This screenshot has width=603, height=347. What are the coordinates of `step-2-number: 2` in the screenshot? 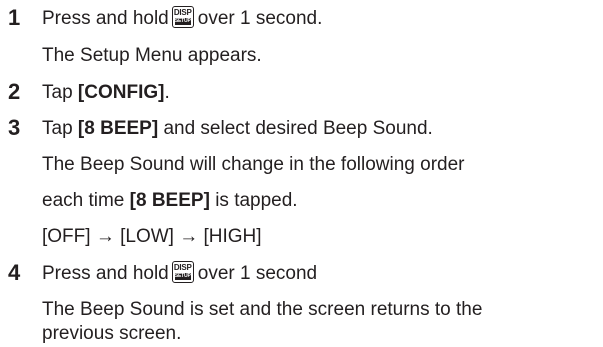 It's located at (14, 91).